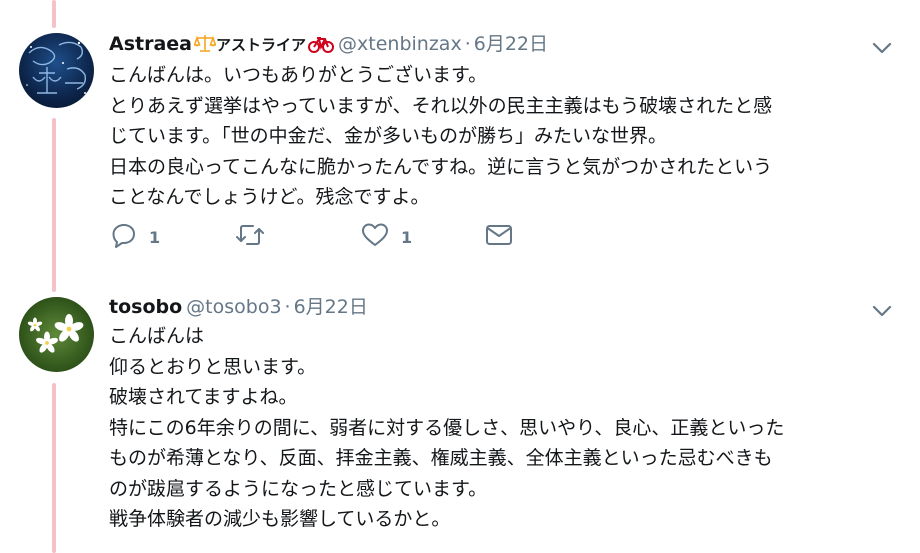 The width and height of the screenshot is (920, 553). Describe the element at coordinates (173, 237) in the screenshot. I see `reply-button: 1` at that location.